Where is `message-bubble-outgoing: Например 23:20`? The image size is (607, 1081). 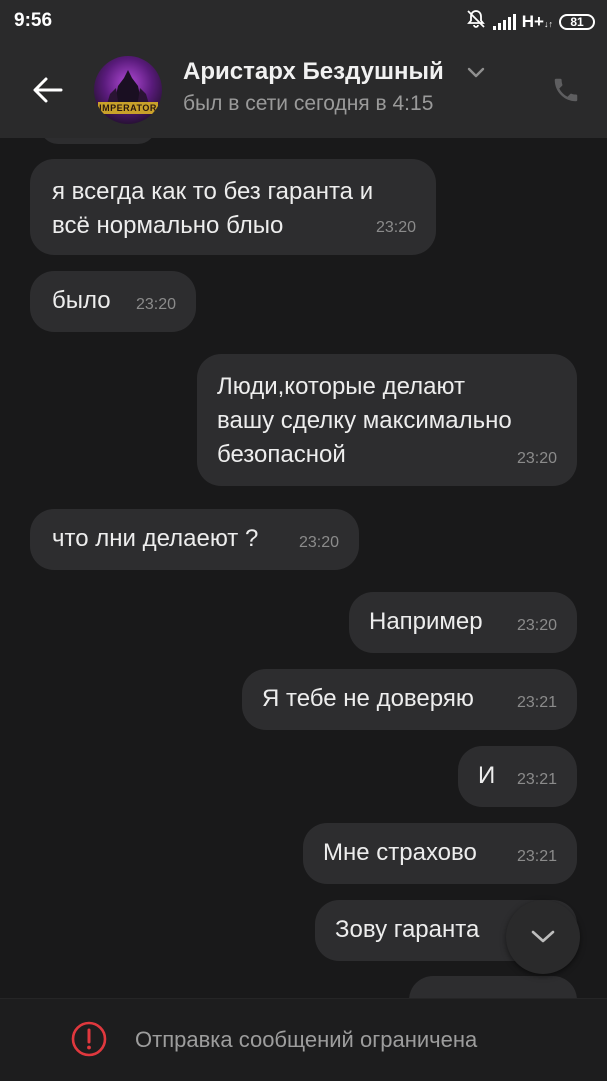
message-bubble-outgoing: Например 23:20 is located at coordinates (463, 622).